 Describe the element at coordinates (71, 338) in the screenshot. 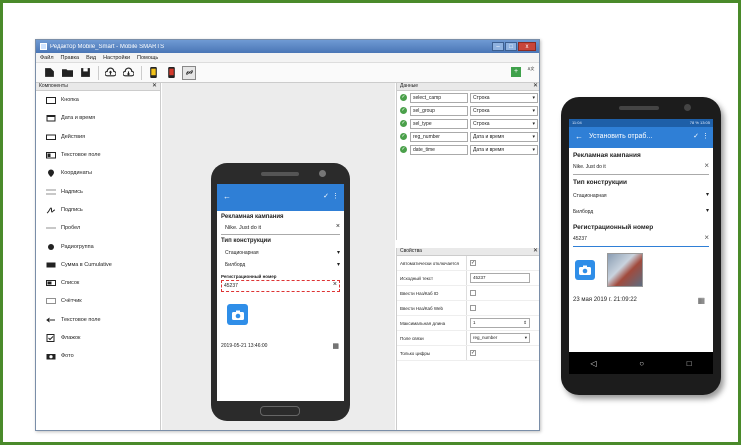

I see `component-item-label: Флажок` at that location.